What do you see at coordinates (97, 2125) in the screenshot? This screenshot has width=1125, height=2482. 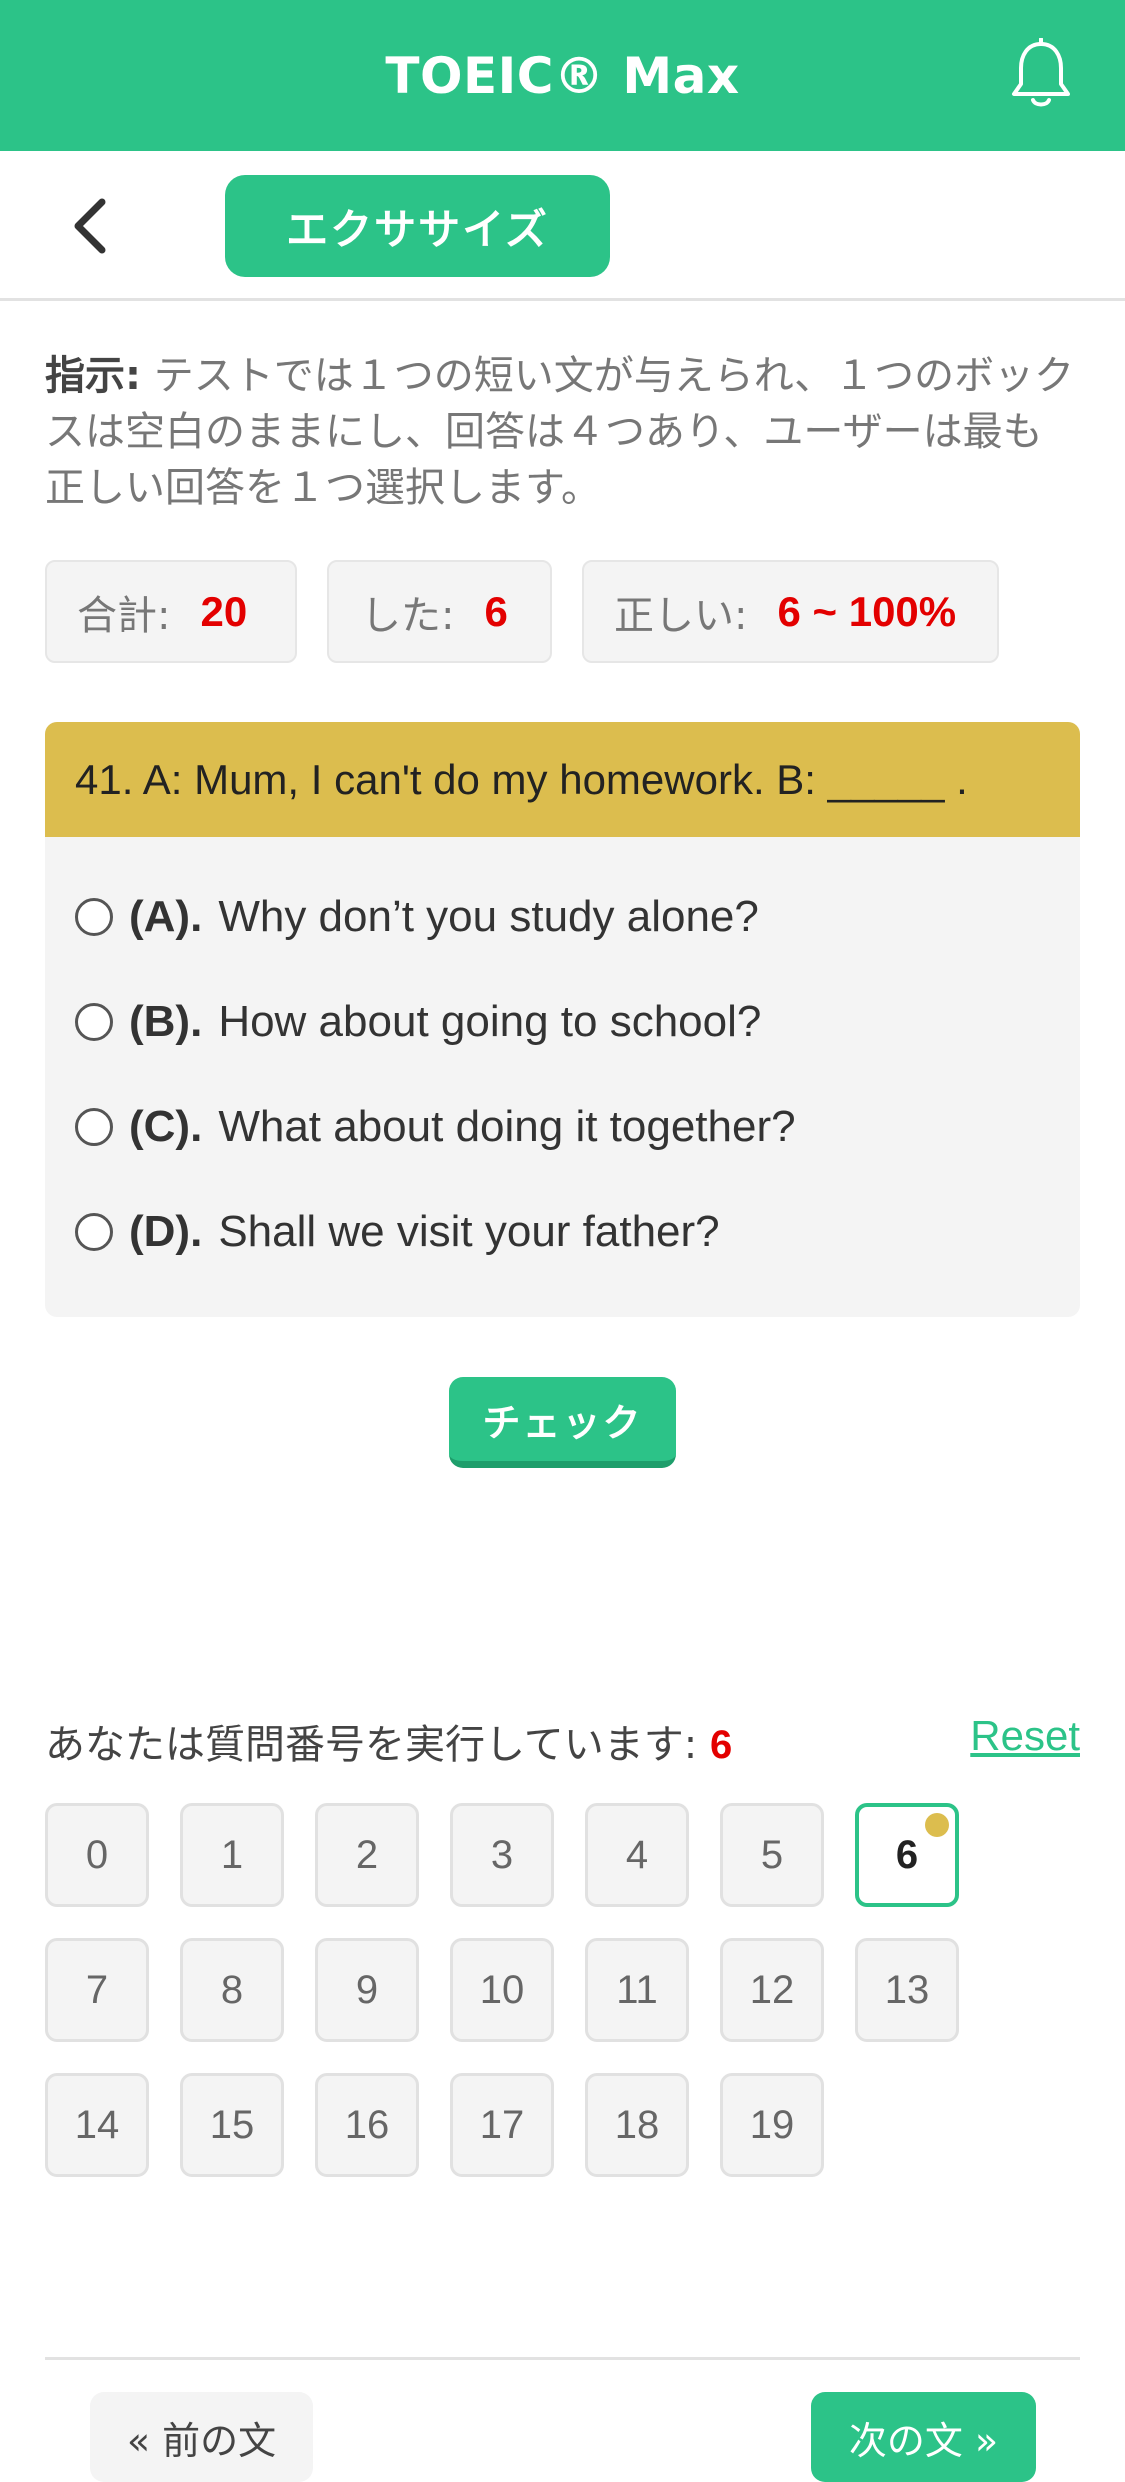 I see `question-number-button: 14` at bounding box center [97, 2125].